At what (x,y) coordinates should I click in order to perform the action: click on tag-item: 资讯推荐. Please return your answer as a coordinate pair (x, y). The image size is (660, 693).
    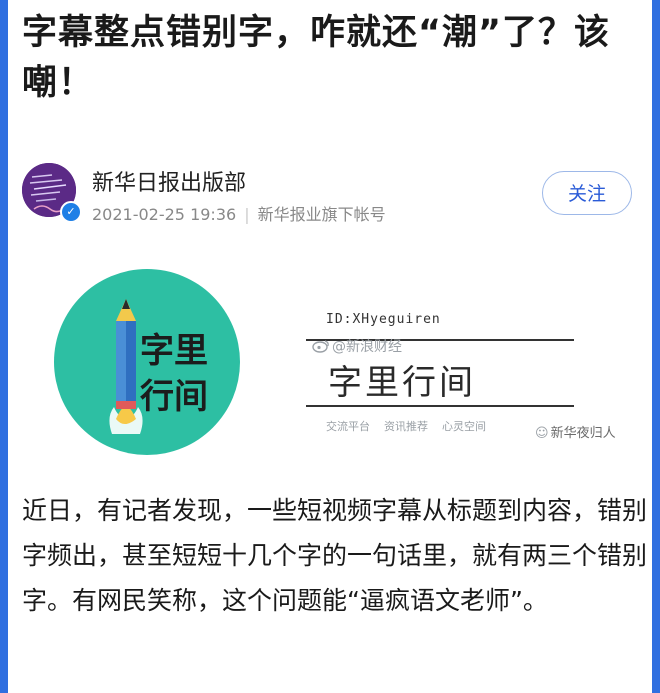
    Looking at the image, I should click on (406, 426).